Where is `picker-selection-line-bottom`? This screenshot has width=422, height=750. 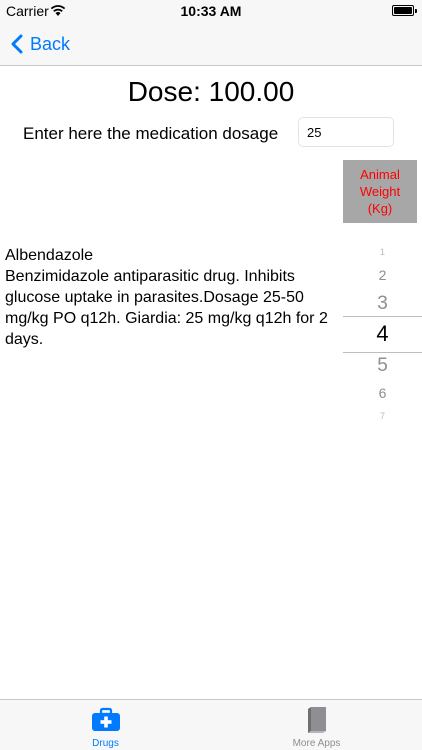
picker-selection-line-bottom is located at coordinates (382, 352).